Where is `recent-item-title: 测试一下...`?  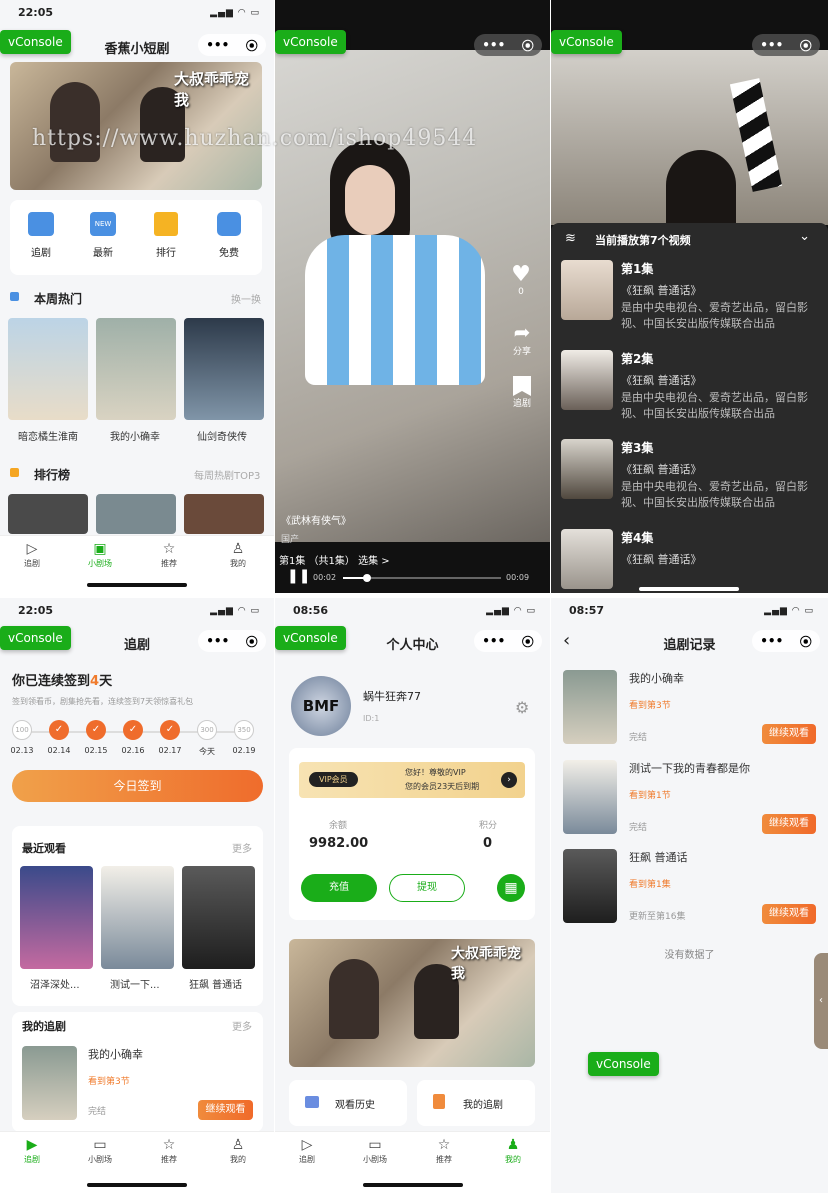
recent-item-title: 测试一下... is located at coordinates (135, 983).